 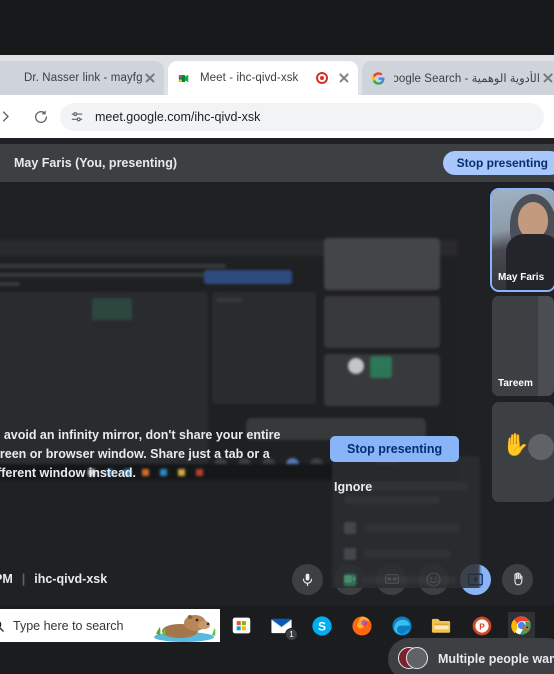 I want to click on taskbar-item-firefox, so click(x=361, y=625).